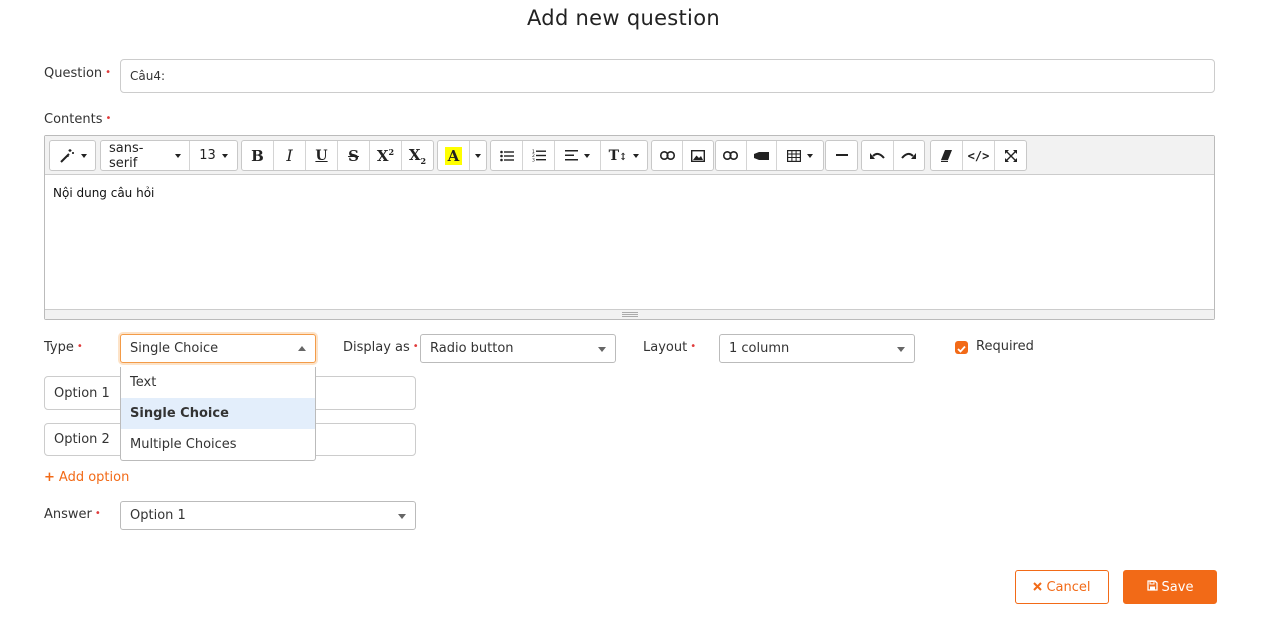 The height and width of the screenshot is (622, 1275). I want to click on hr-group, so click(841, 155).